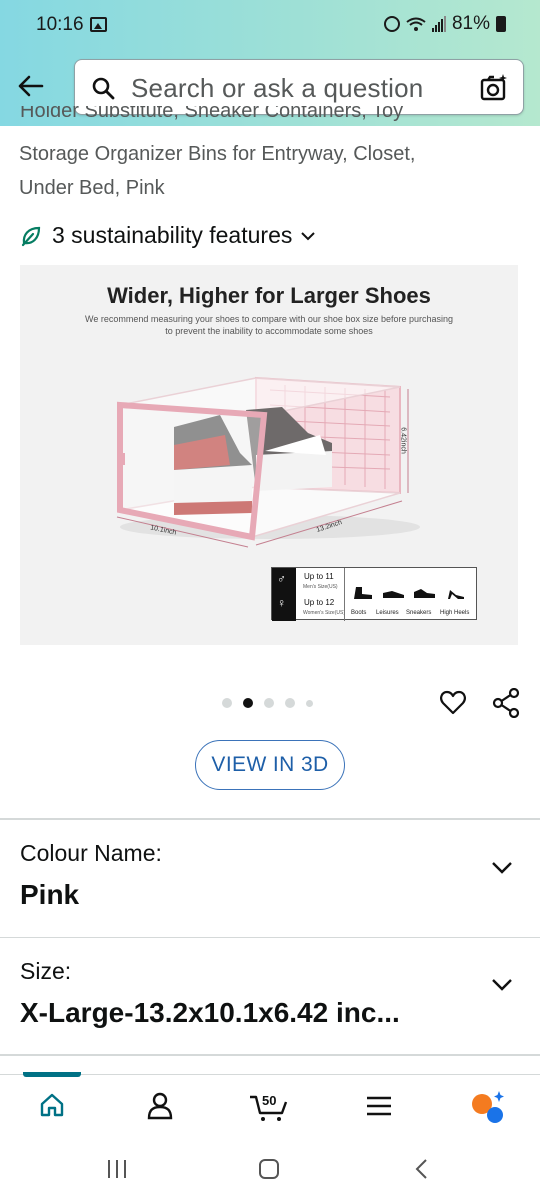 The height and width of the screenshot is (1200, 540). I want to click on system-navigation-bar, so click(270, 1169).